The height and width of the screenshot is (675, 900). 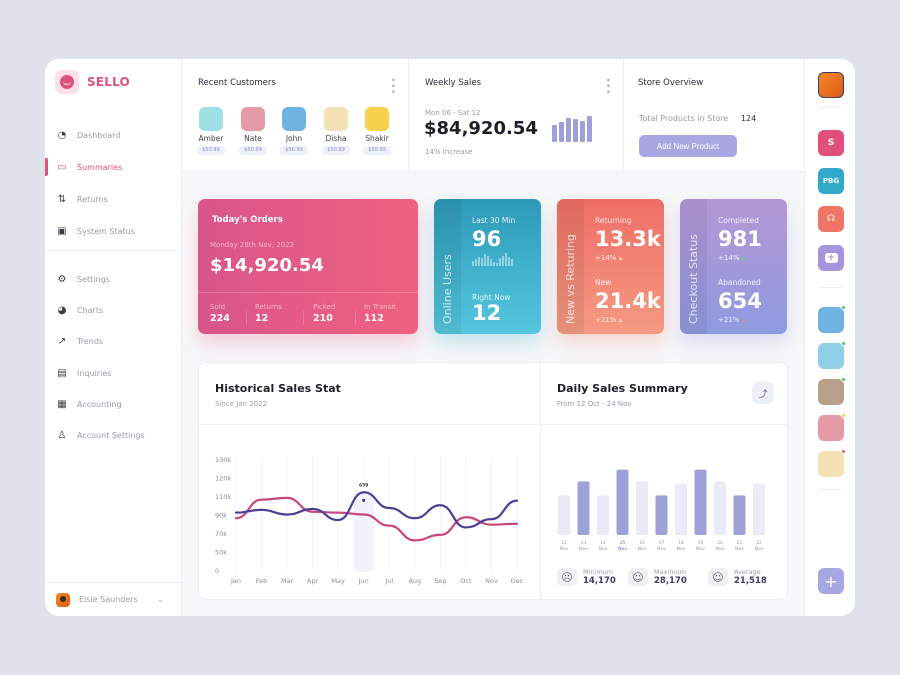 I want to click on sidebar-item-charts: ◕ Charts, so click(x=113, y=310).